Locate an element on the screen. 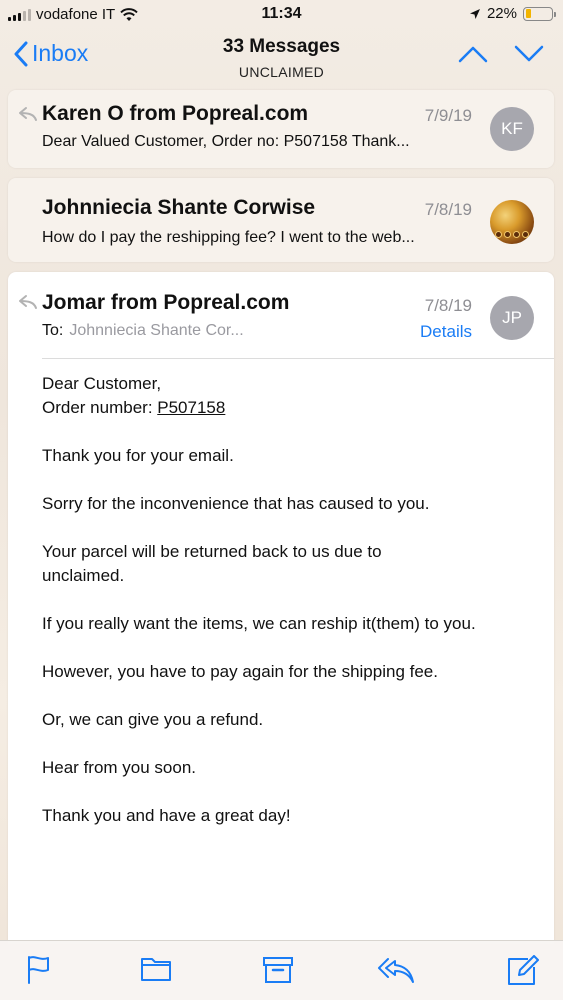 The image size is (563, 1000). message-date: 7/9/19 is located at coordinates (448, 115).